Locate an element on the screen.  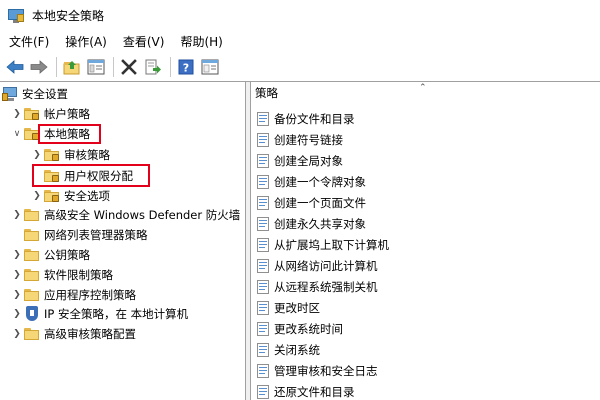
tree-item-defender-firewall: ❯ 高级安全 Windows Defender 防火墙 is located at coordinates (125, 215).